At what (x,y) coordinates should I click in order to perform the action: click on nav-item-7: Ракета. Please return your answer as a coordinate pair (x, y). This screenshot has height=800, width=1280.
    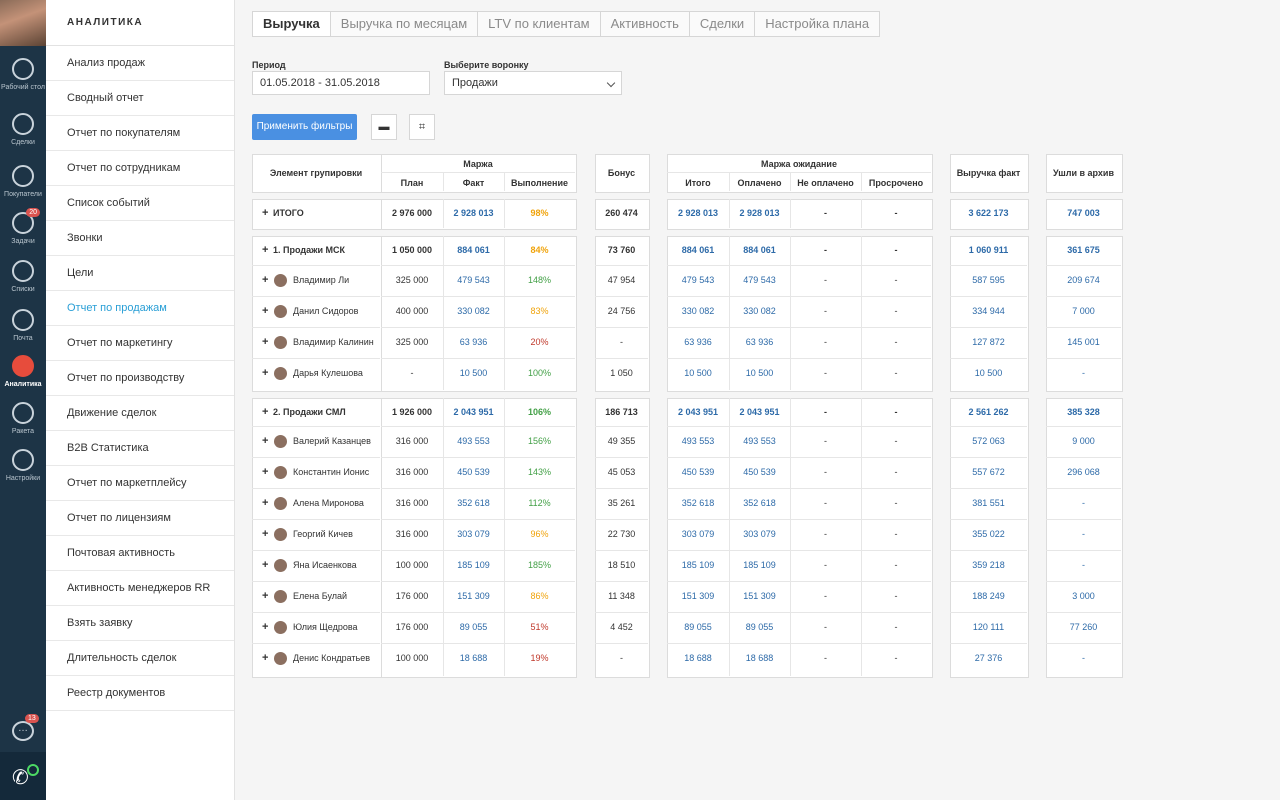
    Looking at the image, I should click on (23, 419).